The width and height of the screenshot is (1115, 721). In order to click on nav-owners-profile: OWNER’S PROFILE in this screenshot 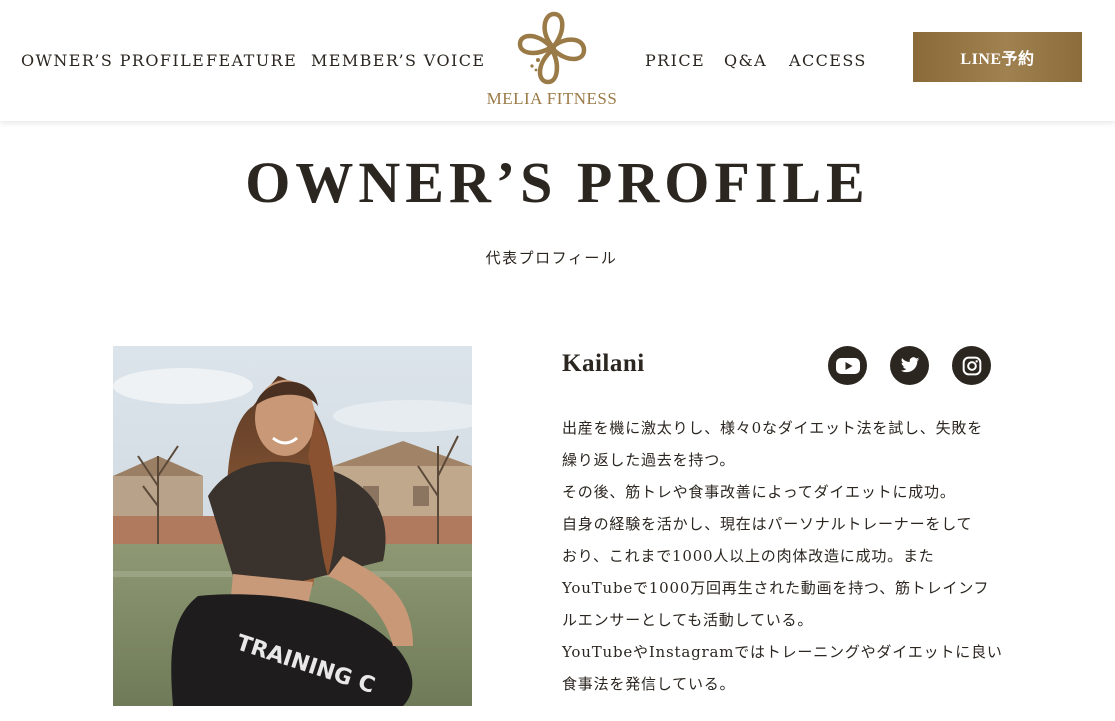, I will do `click(113, 61)`.